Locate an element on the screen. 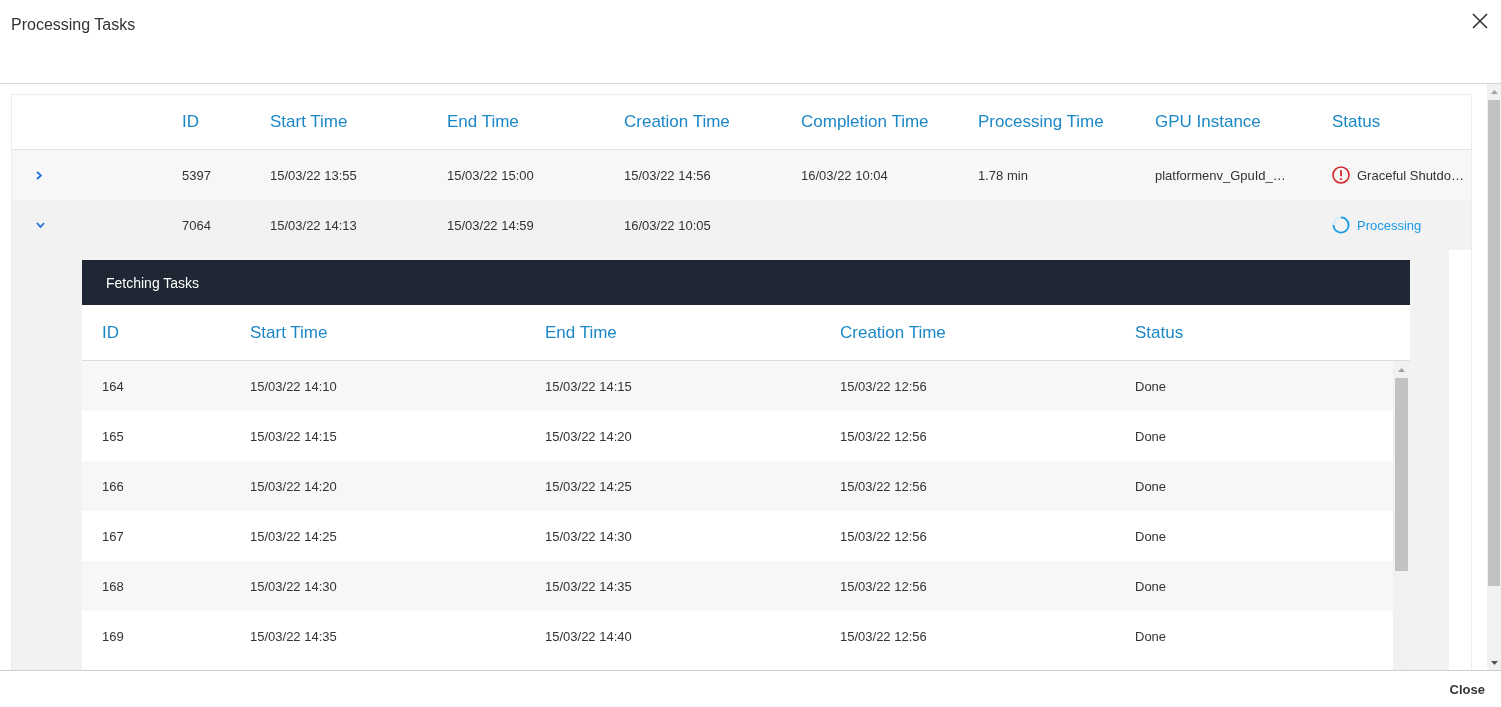 The height and width of the screenshot is (707, 1501). chevron-right-icon is located at coordinates (39, 175).